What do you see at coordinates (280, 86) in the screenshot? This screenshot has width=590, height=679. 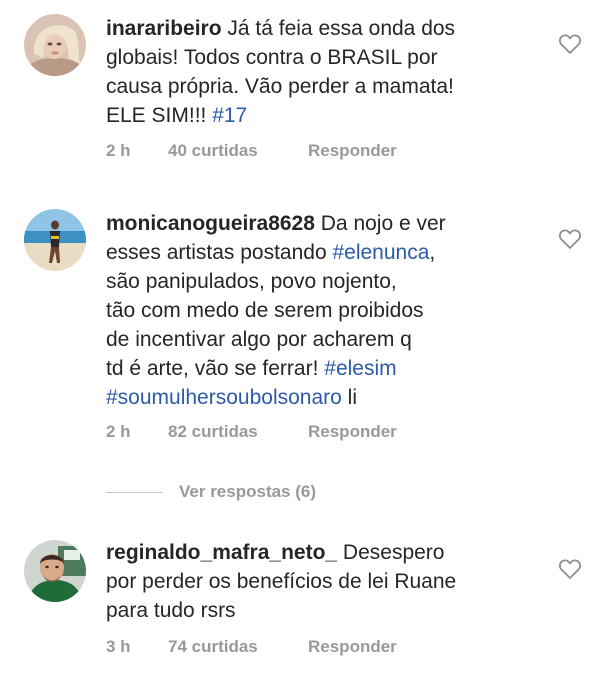 I see `comment-text-segment: causa própria. Vão perder a mamata!` at bounding box center [280, 86].